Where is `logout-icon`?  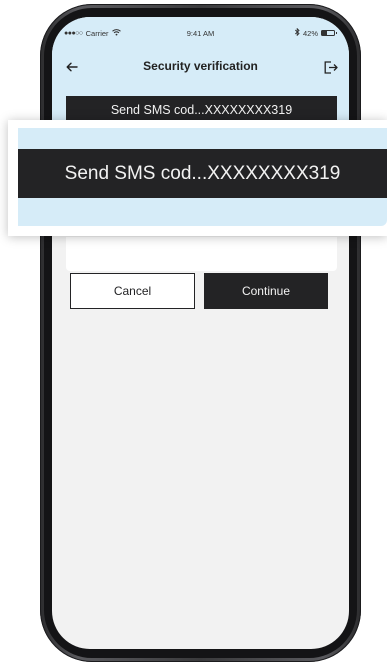
logout-icon is located at coordinates (331, 67).